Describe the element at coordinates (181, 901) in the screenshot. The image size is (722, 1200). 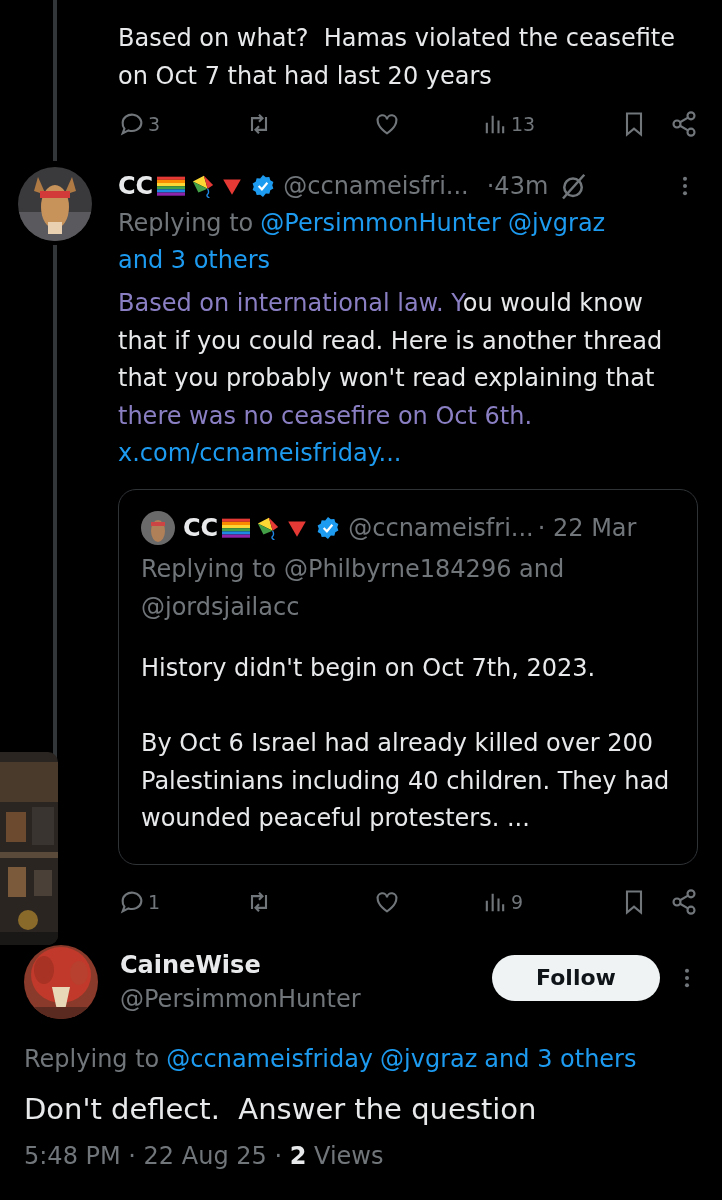
I see `reply-button: 1` at that location.